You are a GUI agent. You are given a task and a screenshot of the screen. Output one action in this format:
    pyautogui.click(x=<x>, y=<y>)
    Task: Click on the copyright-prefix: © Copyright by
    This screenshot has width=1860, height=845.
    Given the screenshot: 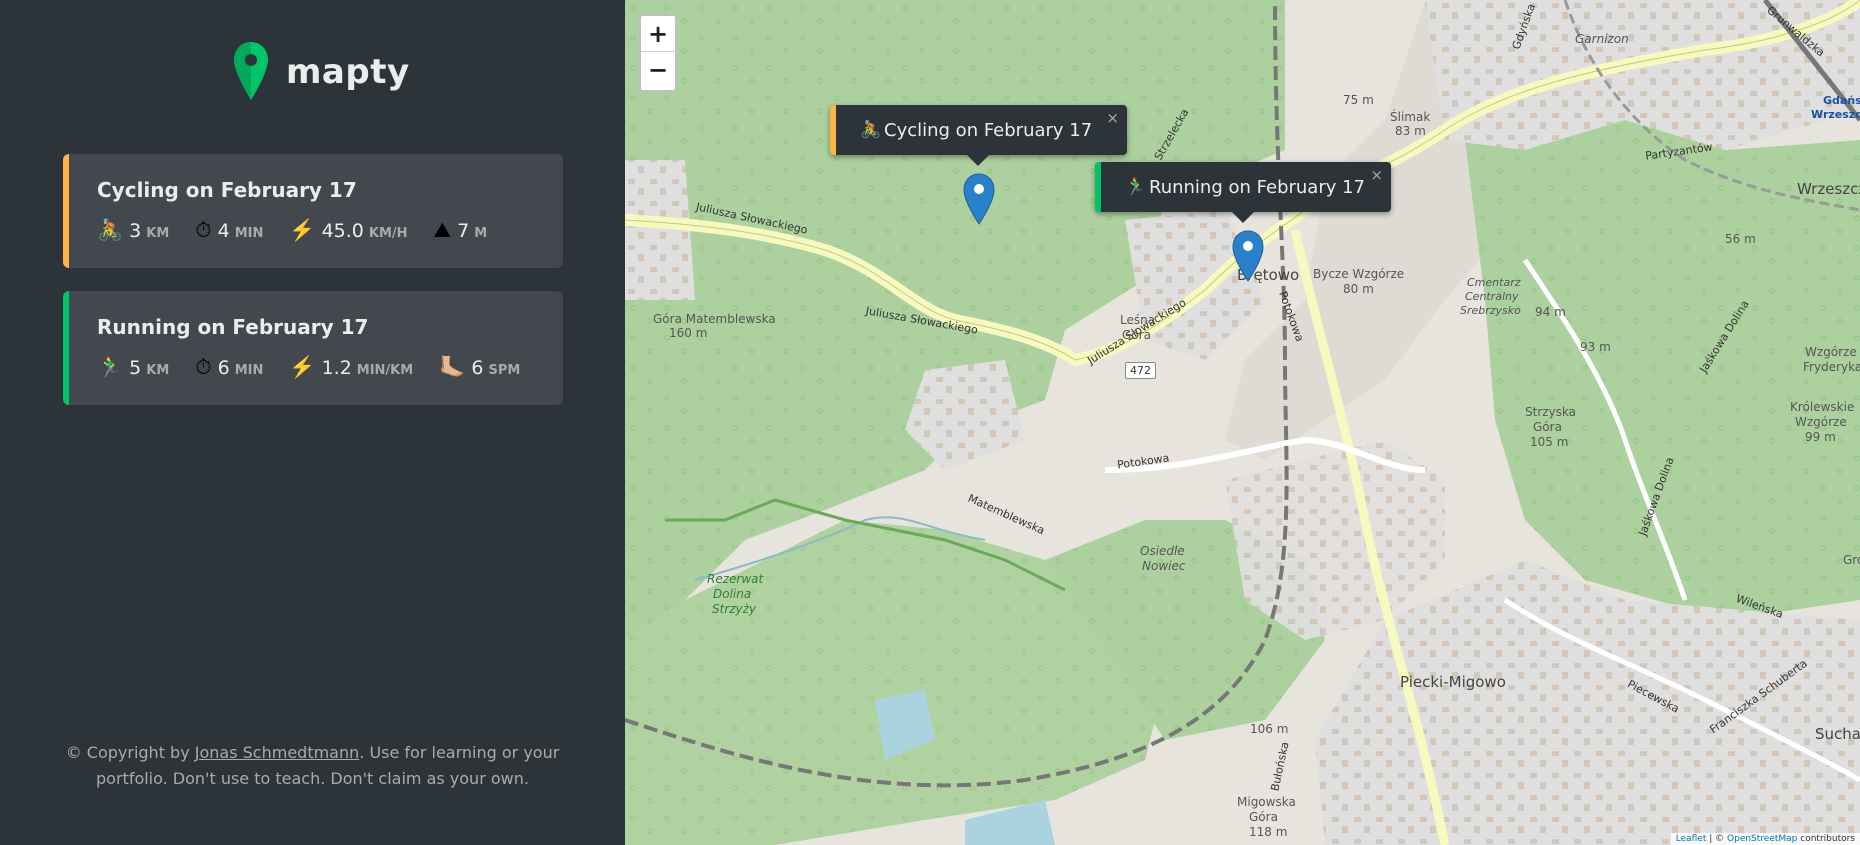 What is the action you would take?
    pyautogui.click(x=130, y=752)
    